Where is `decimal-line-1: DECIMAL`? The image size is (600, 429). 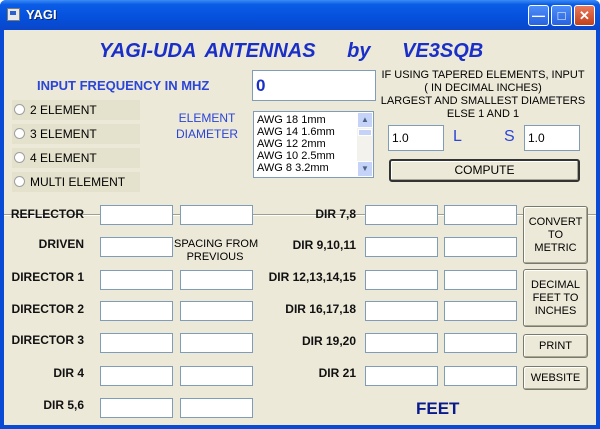
decimal-line-1: DECIMAL is located at coordinates (555, 284).